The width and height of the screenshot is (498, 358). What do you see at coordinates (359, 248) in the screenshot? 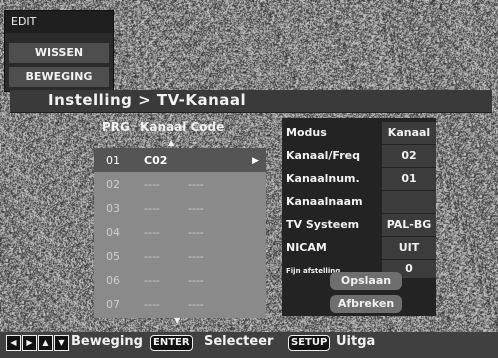
I see `setting-nicam: NICAM UIT` at bounding box center [359, 248].